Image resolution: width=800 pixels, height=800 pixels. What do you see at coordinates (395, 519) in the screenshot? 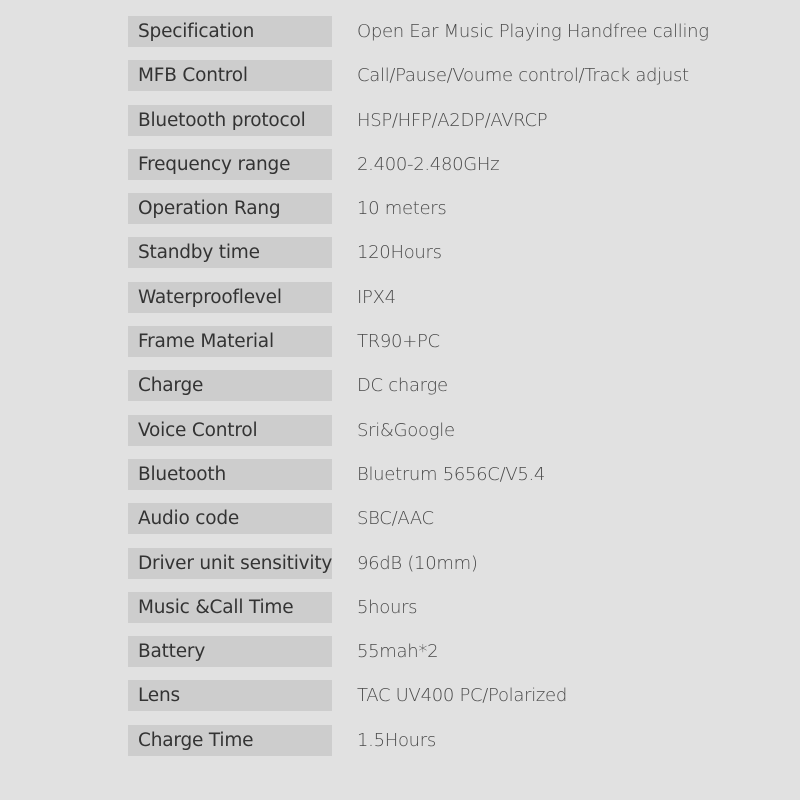
I see `spec-value: SBC/AAC` at bounding box center [395, 519].